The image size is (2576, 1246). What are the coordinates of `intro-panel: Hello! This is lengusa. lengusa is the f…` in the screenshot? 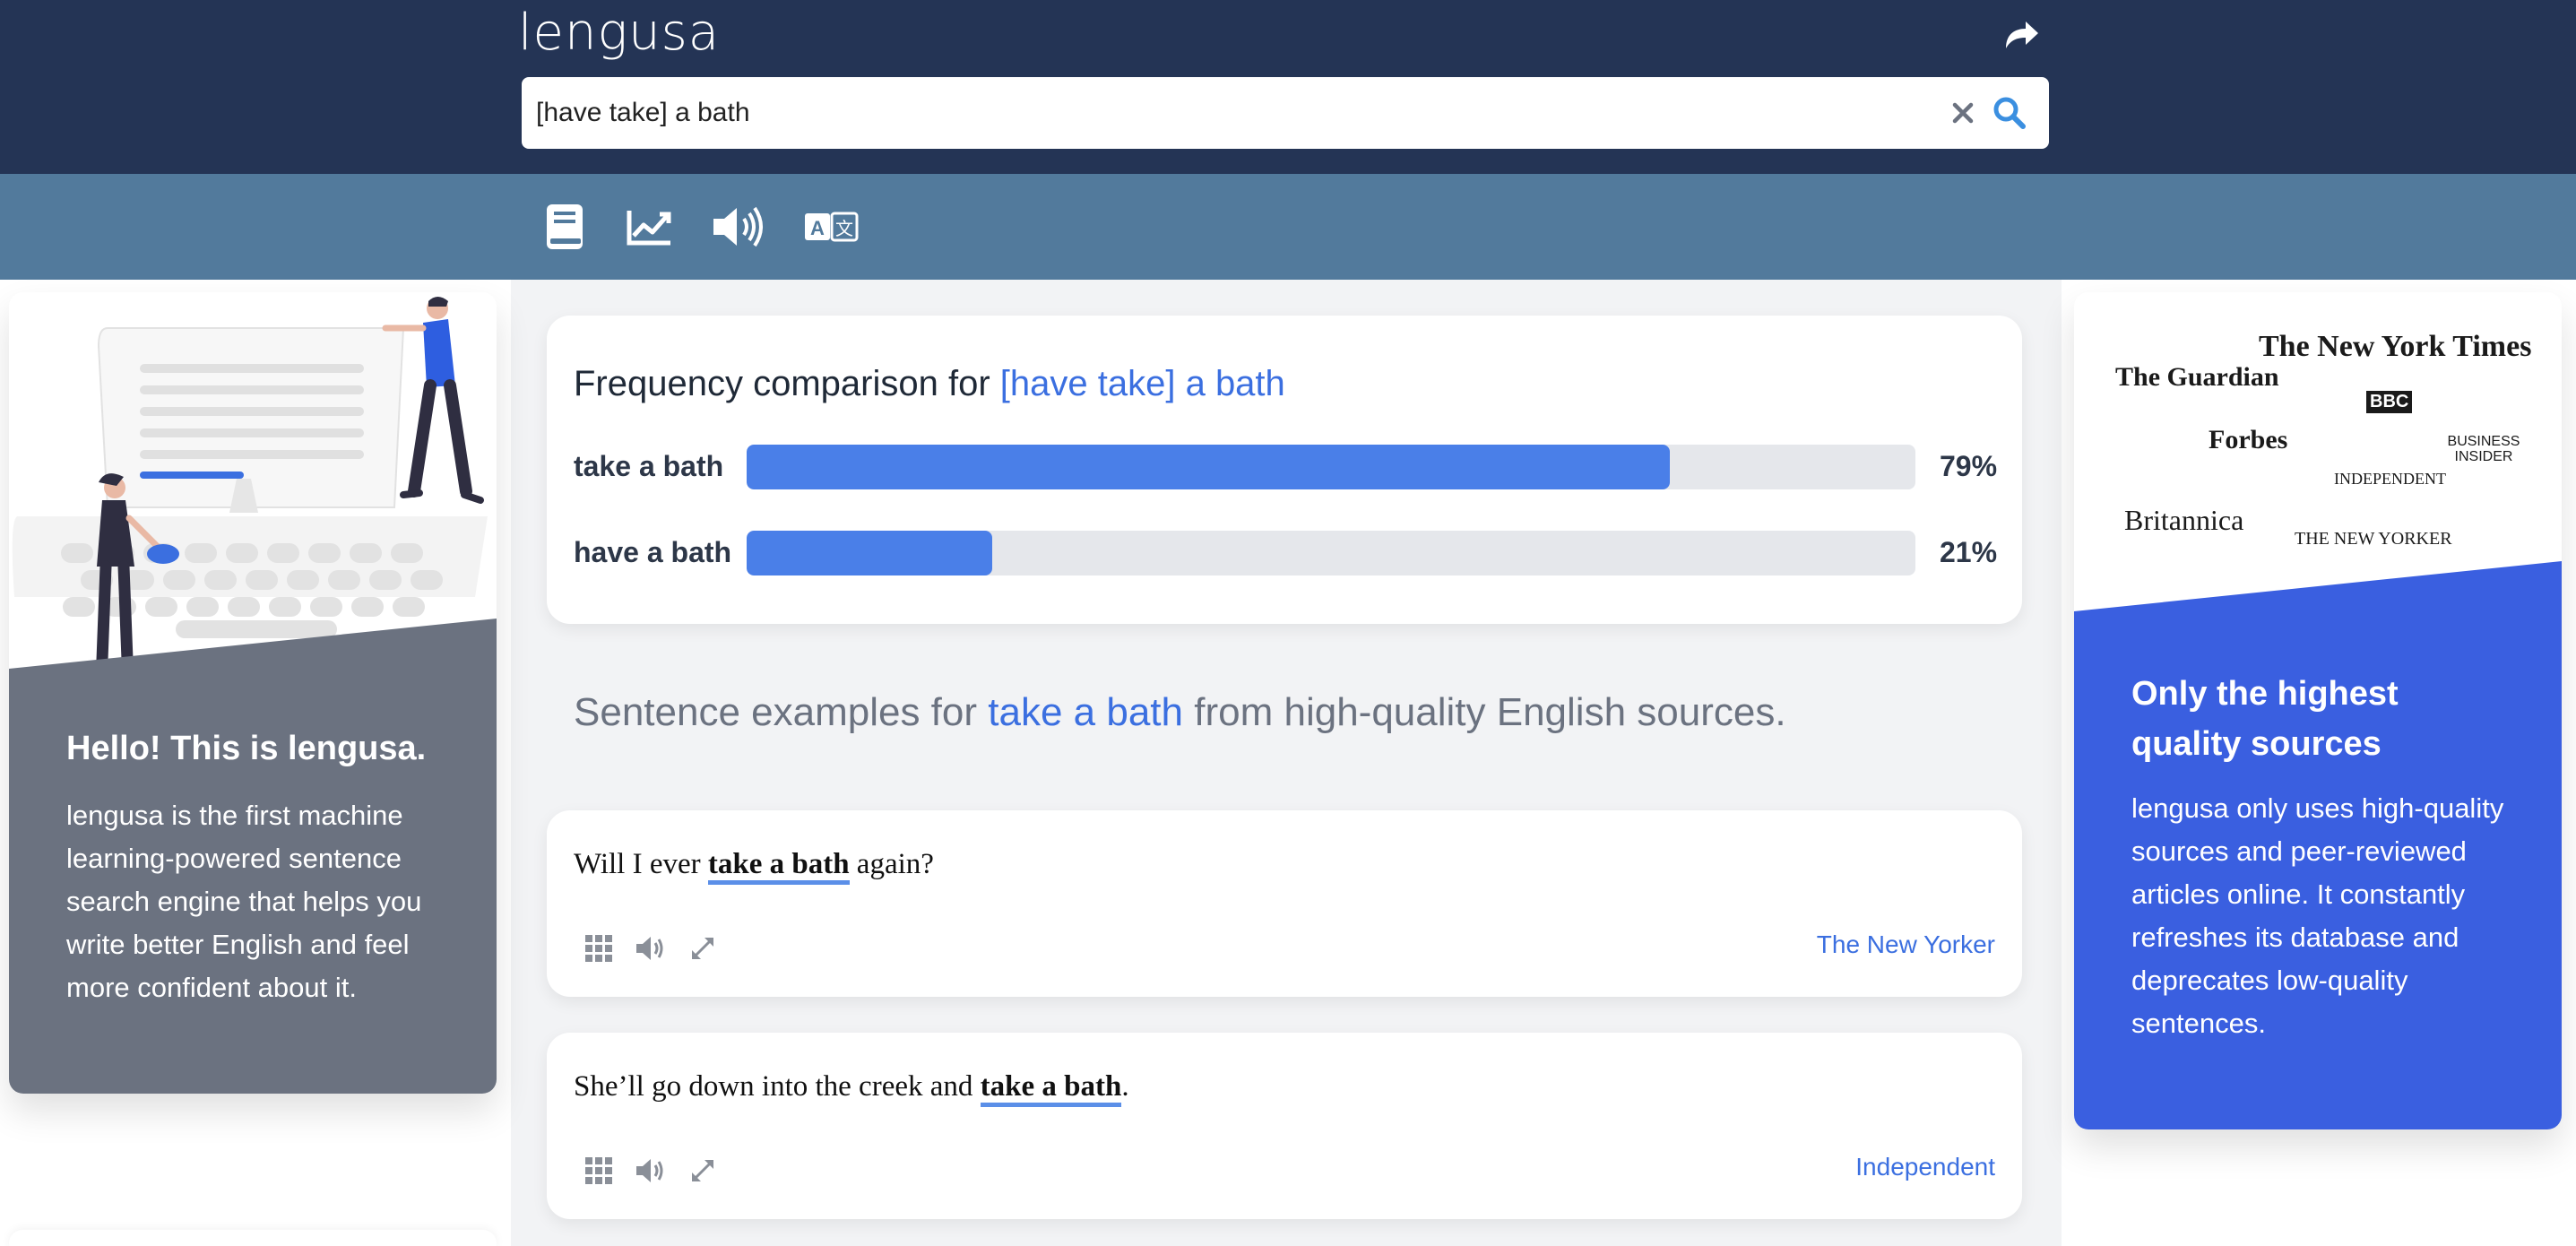 It's located at (253, 693).